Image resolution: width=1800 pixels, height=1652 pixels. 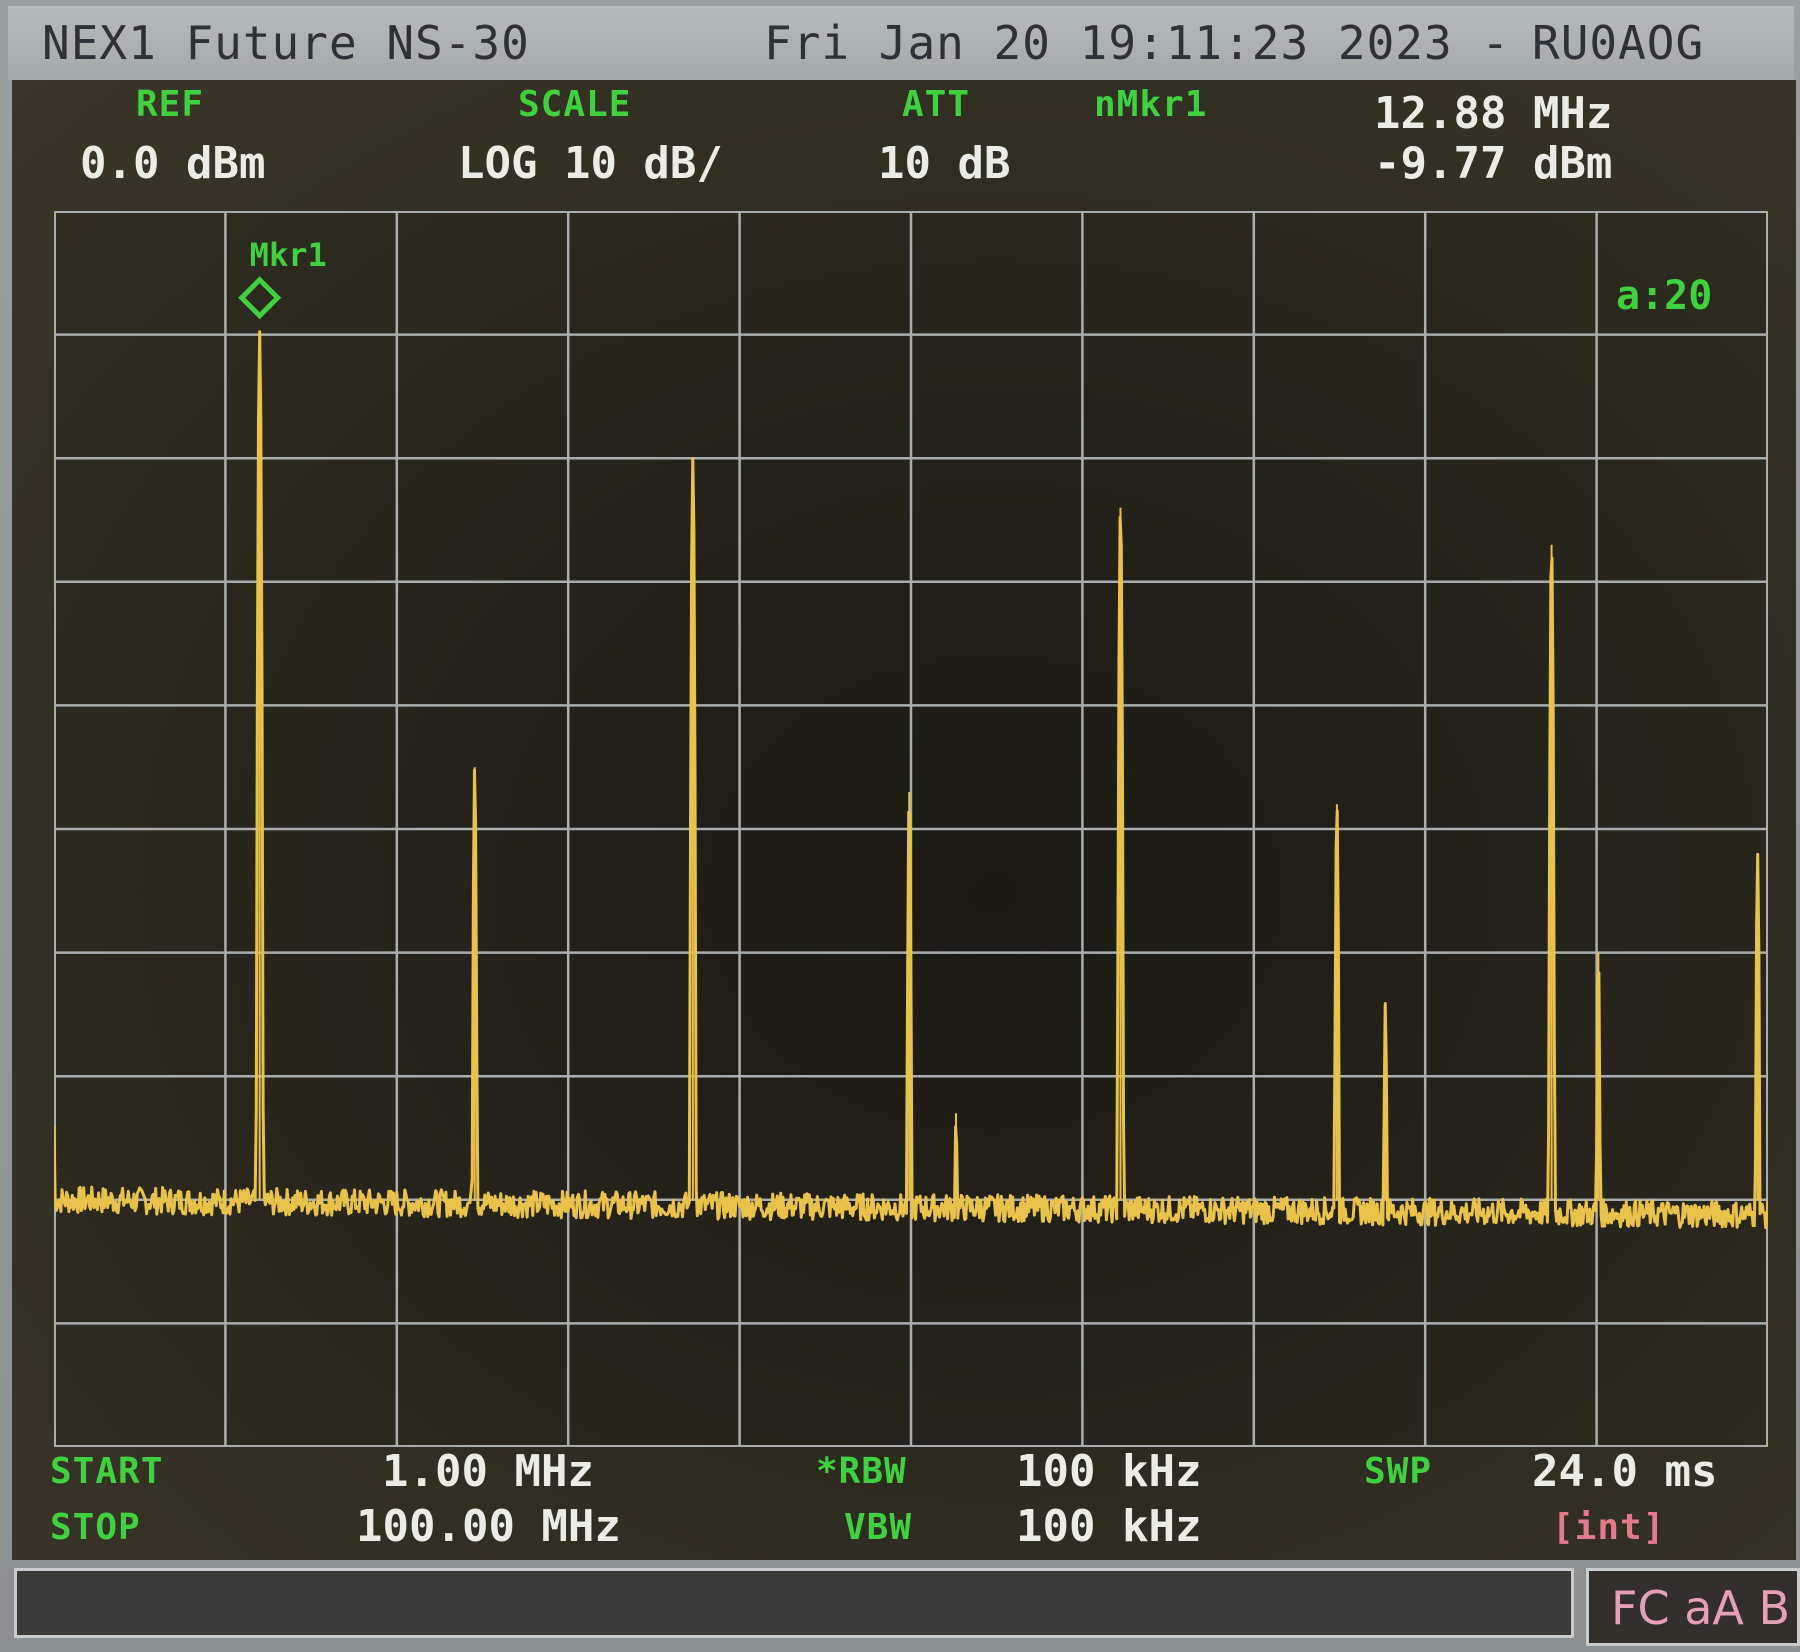 What do you see at coordinates (936, 104) in the screenshot?
I see `att-label: ATT` at bounding box center [936, 104].